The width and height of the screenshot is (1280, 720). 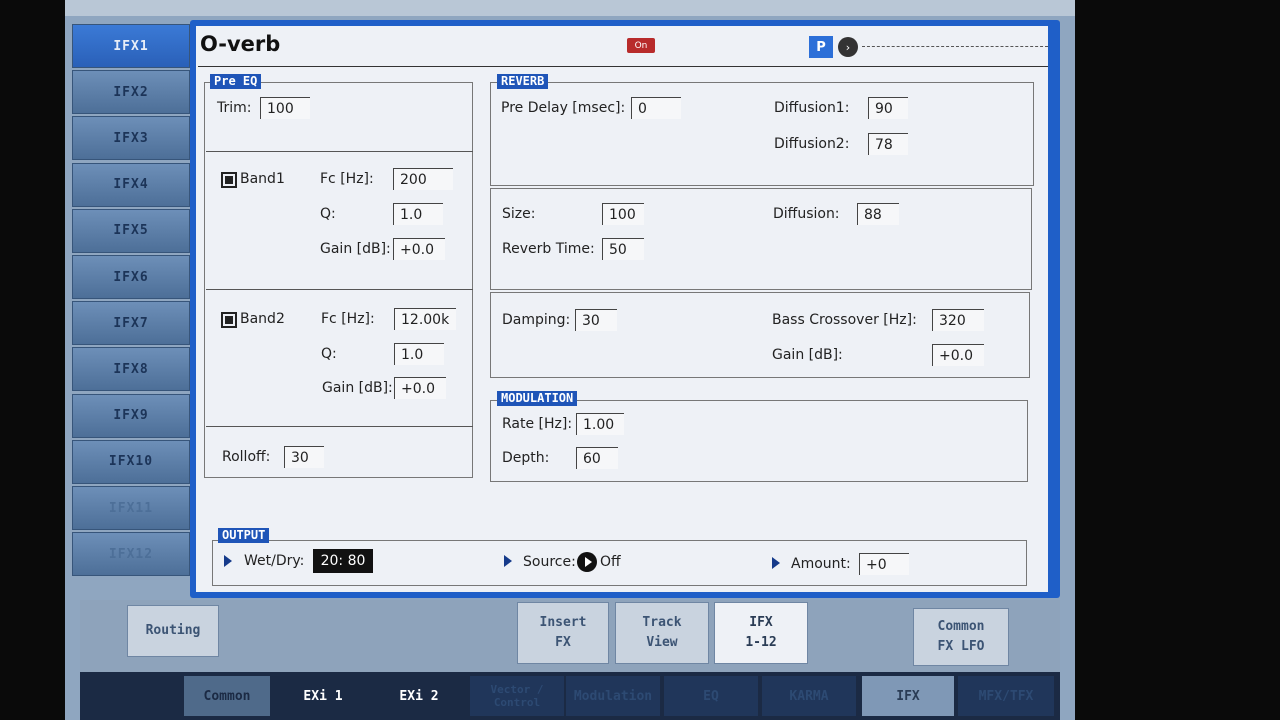 I want to click on track-view-line1: Track, so click(x=662, y=622).